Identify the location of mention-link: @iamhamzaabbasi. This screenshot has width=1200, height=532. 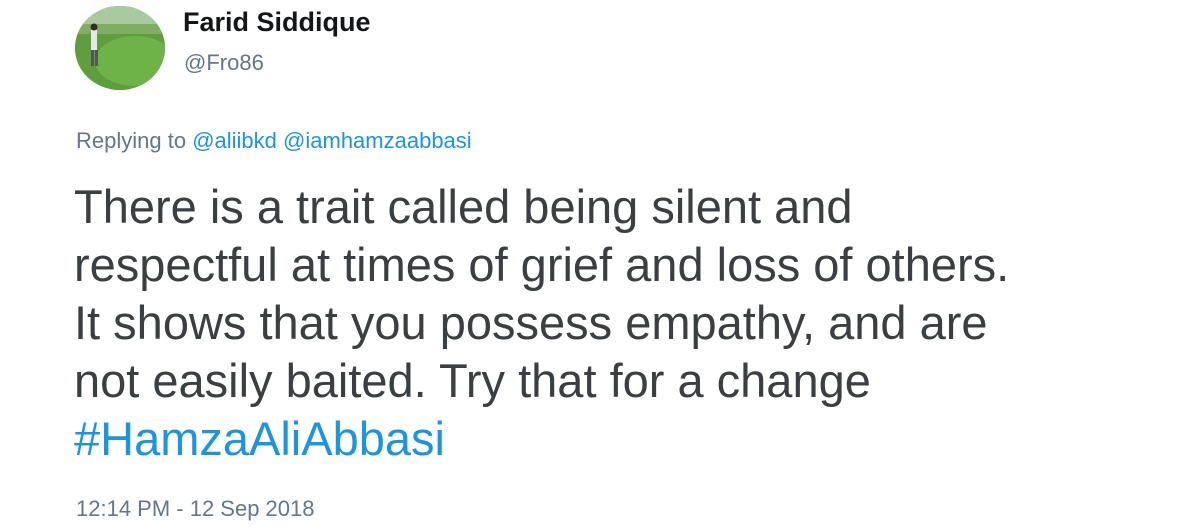
(377, 140).